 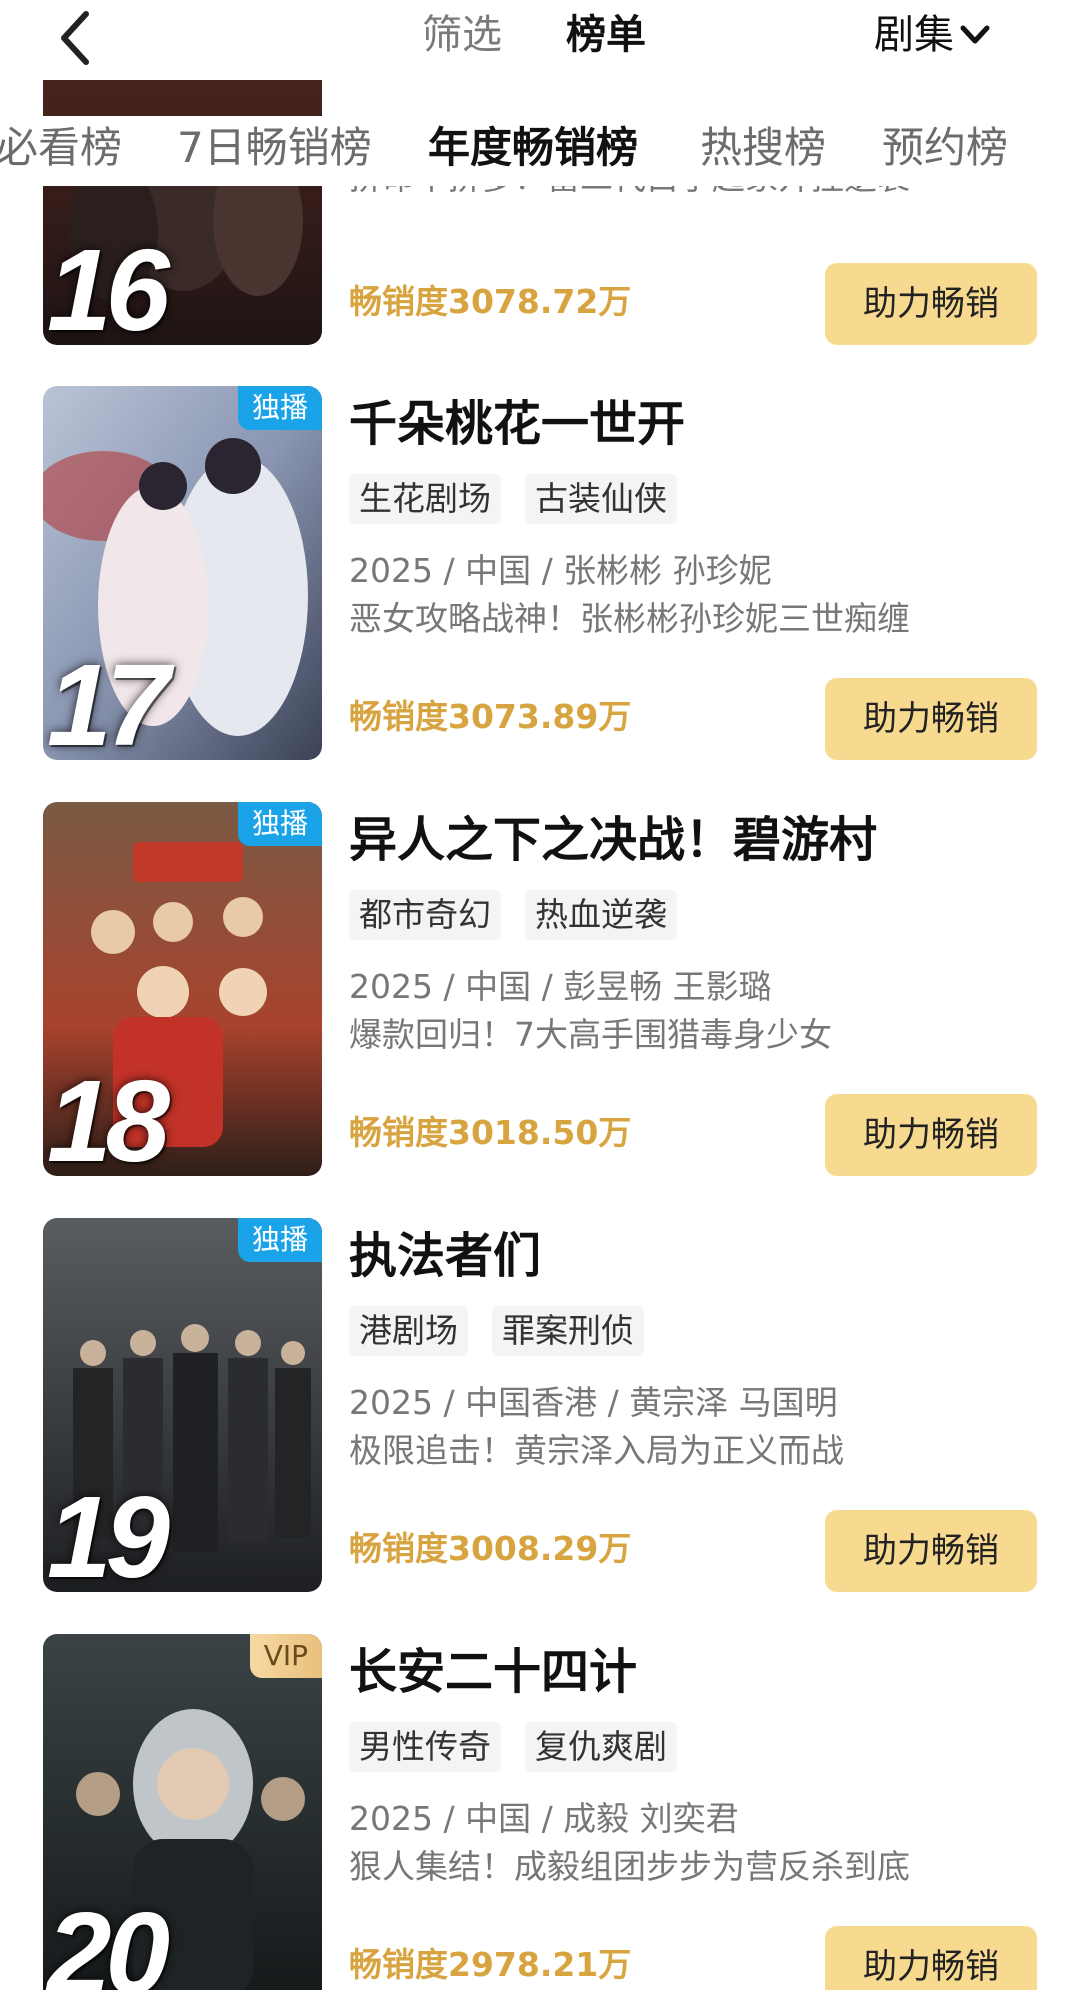 I want to click on item-meta: 2025 / 中国 / 彭昱畅 王影璐, so click(x=560, y=986).